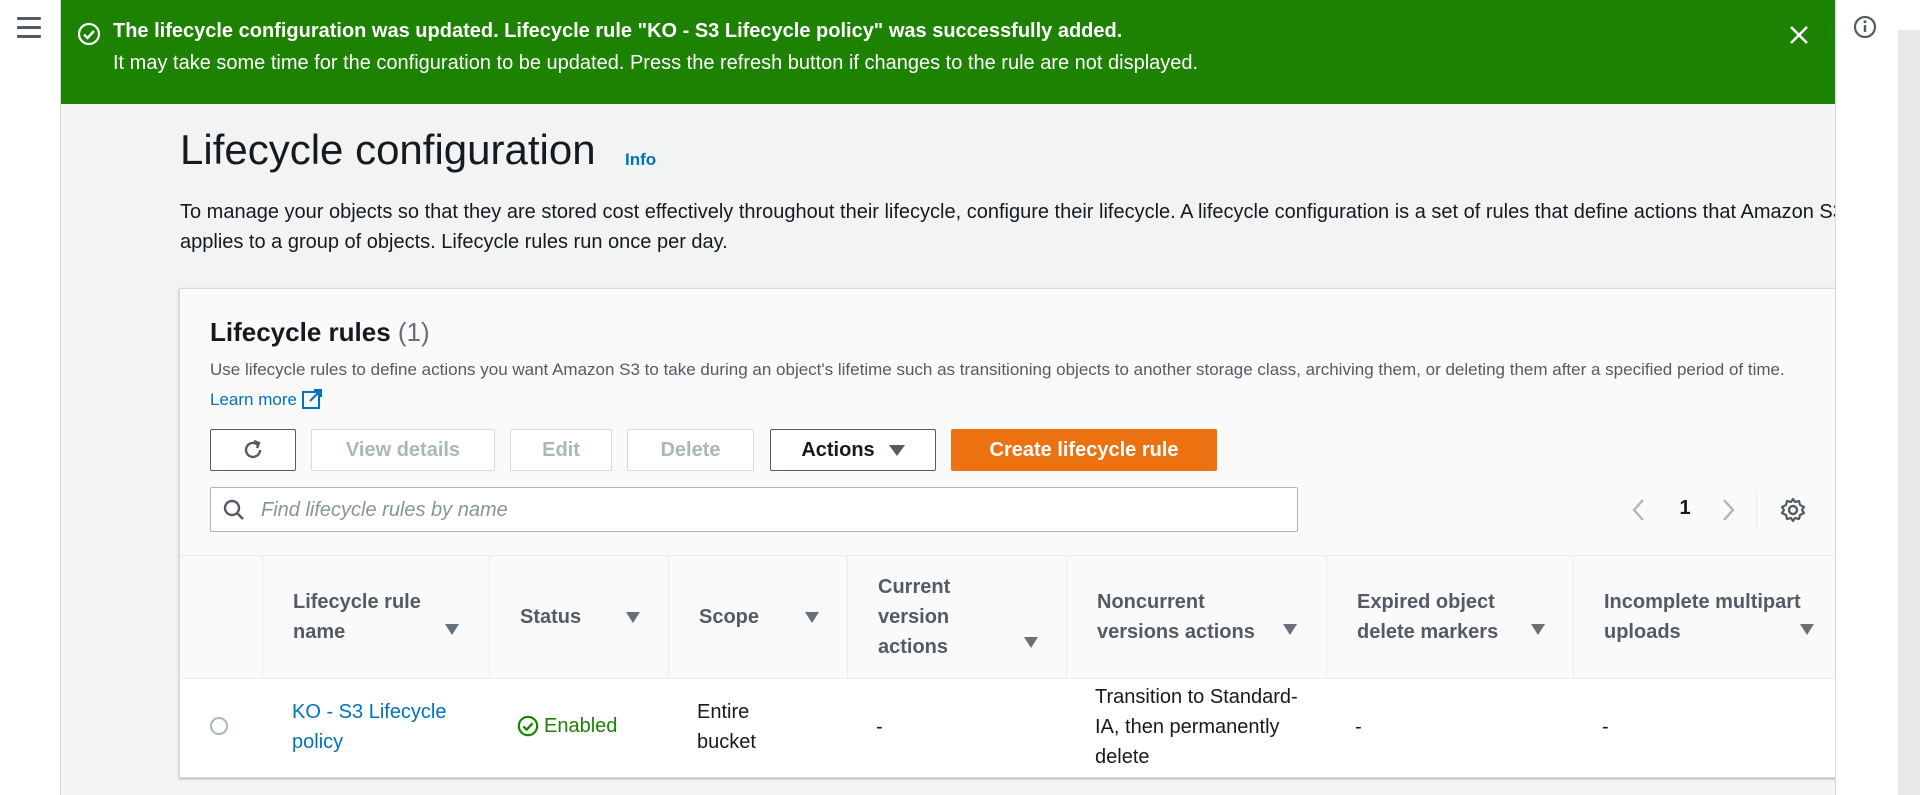  What do you see at coordinates (382, 727) in the screenshot?
I see `rule-name-link: KO - S3 Lifecycle policy` at bounding box center [382, 727].